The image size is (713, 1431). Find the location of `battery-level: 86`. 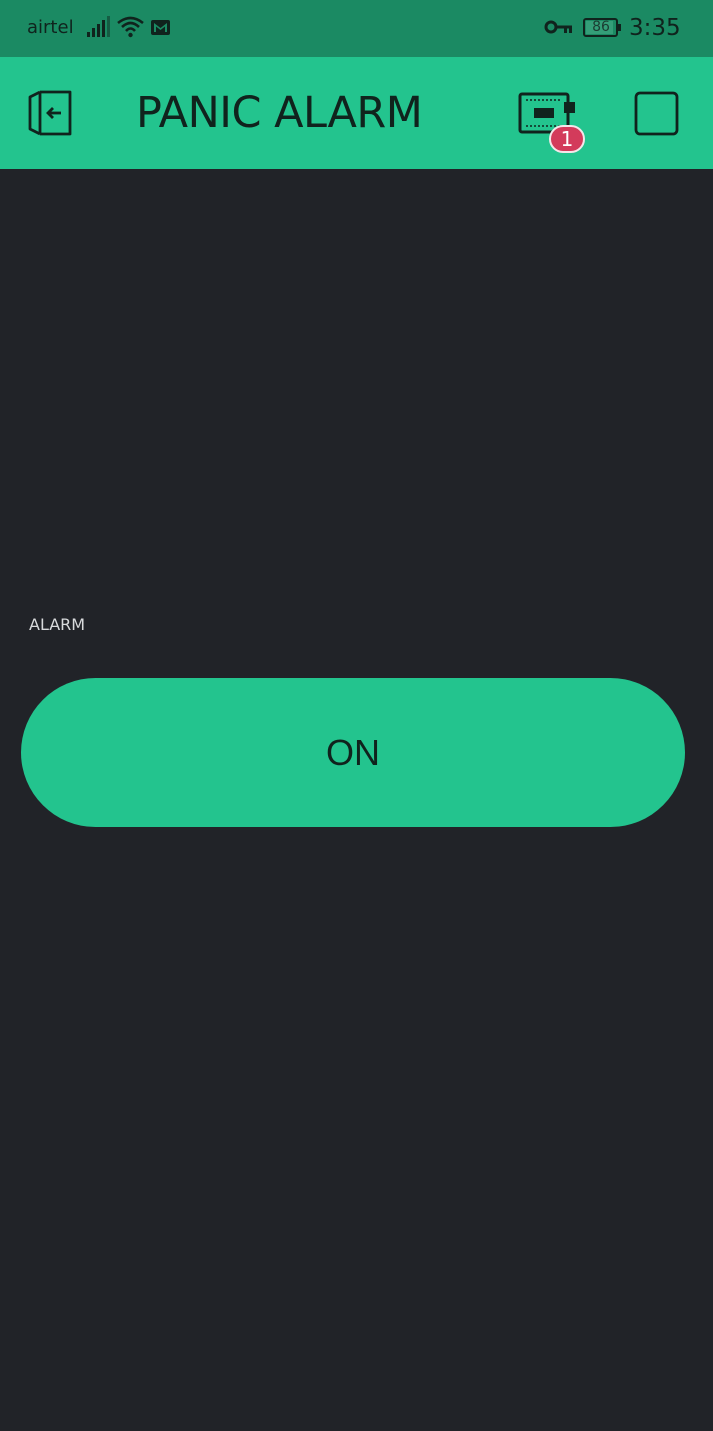

battery-level: 86 is located at coordinates (601, 27).